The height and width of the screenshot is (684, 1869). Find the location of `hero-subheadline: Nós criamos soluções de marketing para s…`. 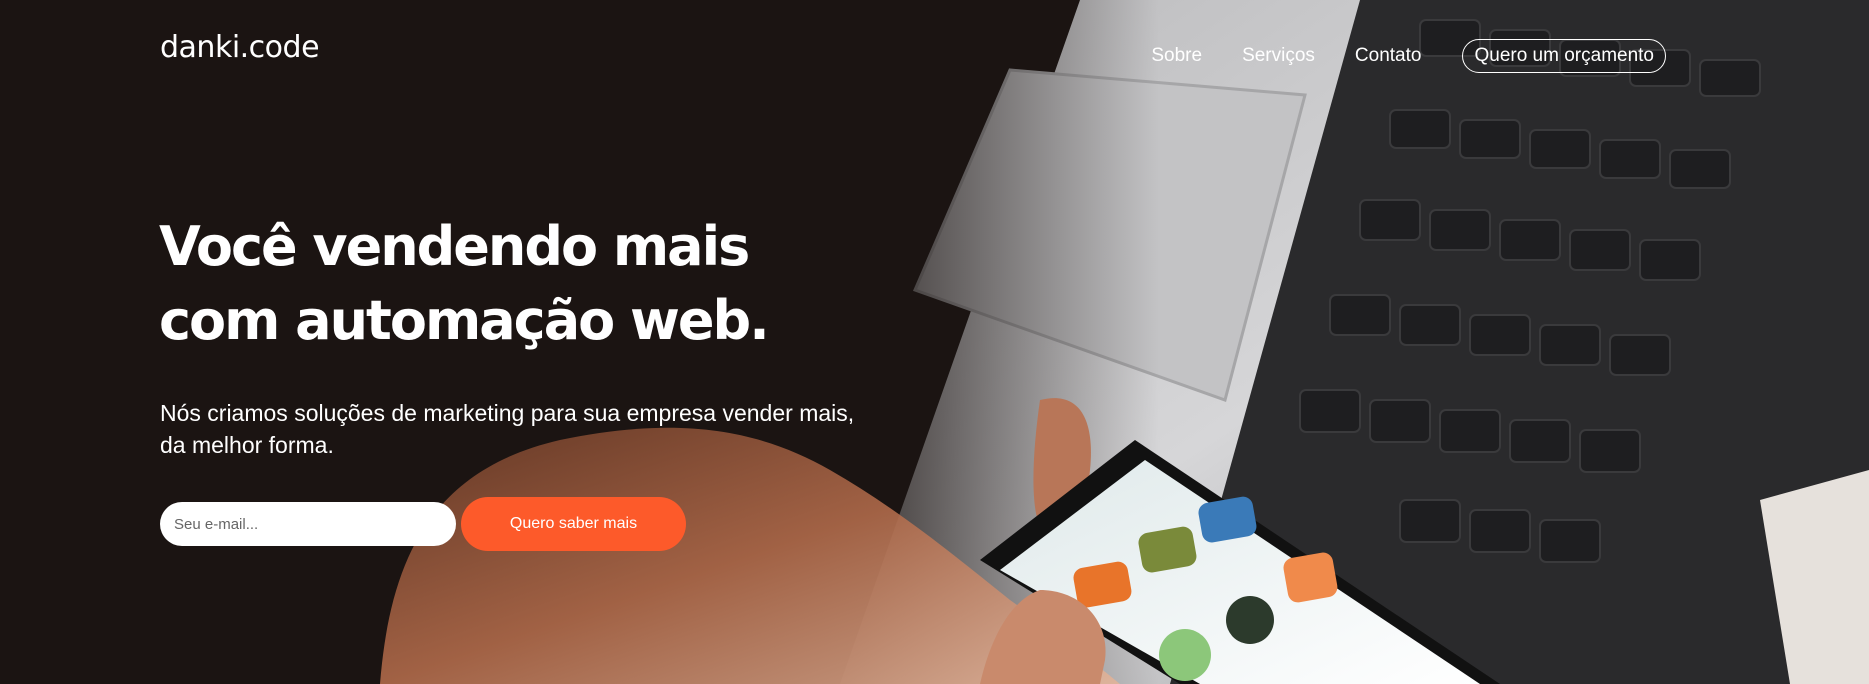

hero-subheadline: Nós criamos soluções de marketing para s… is located at coordinates (507, 429).